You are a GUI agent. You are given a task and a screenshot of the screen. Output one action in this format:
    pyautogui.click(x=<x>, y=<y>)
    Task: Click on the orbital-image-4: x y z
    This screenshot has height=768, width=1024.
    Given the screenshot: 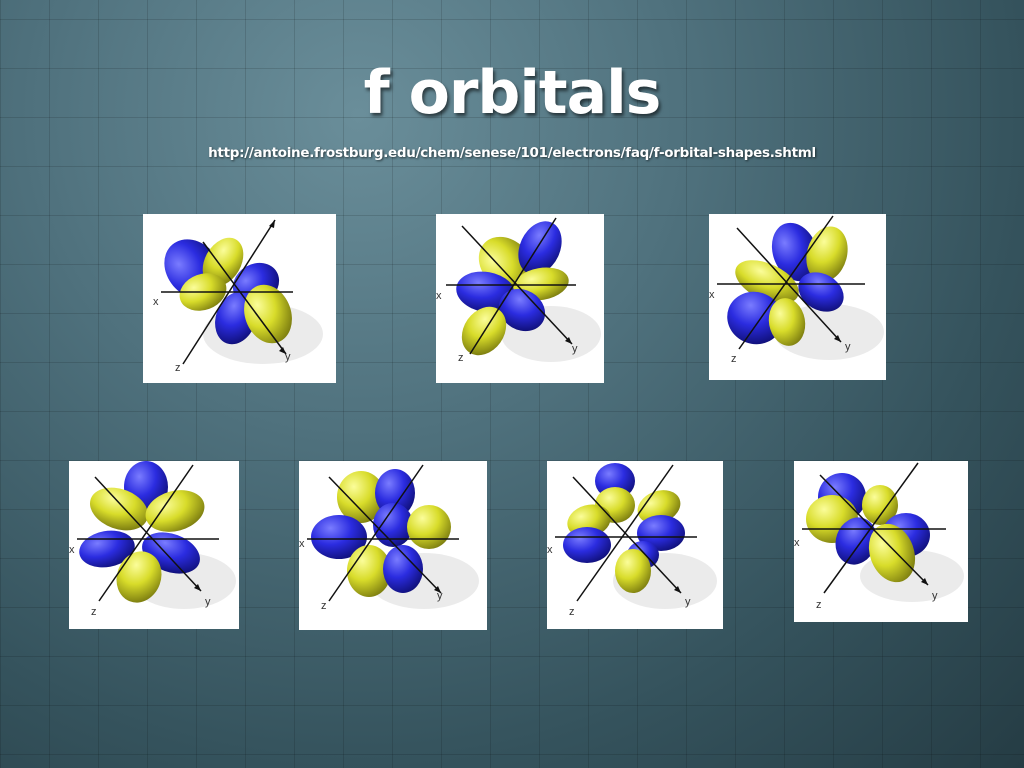 What is the action you would take?
    pyautogui.click(x=154, y=545)
    